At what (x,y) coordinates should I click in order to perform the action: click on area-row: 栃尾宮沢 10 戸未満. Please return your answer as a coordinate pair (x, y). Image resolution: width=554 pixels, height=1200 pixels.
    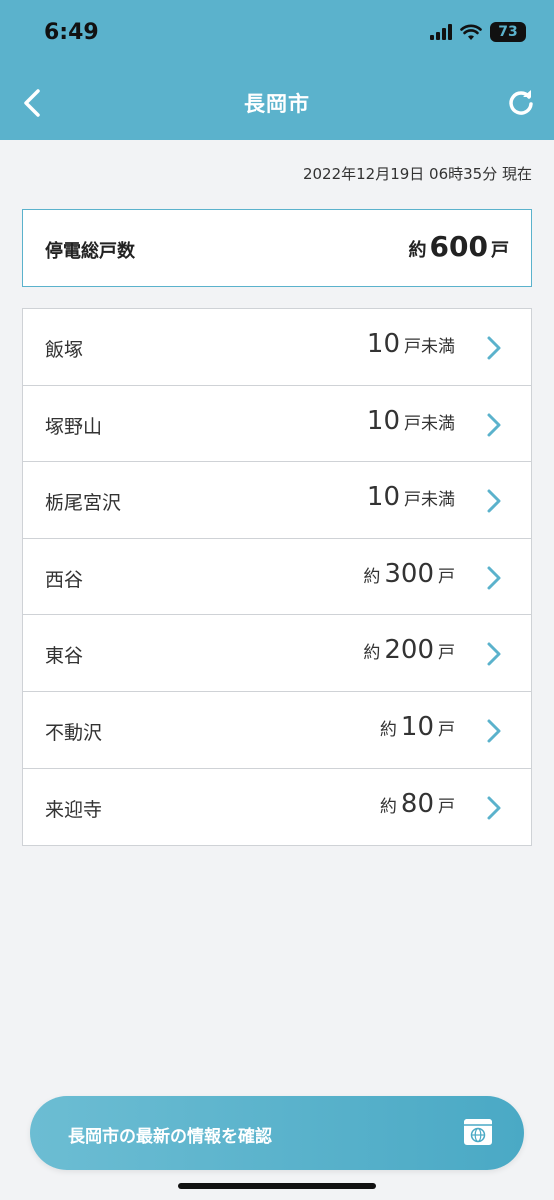
    Looking at the image, I should click on (277, 500).